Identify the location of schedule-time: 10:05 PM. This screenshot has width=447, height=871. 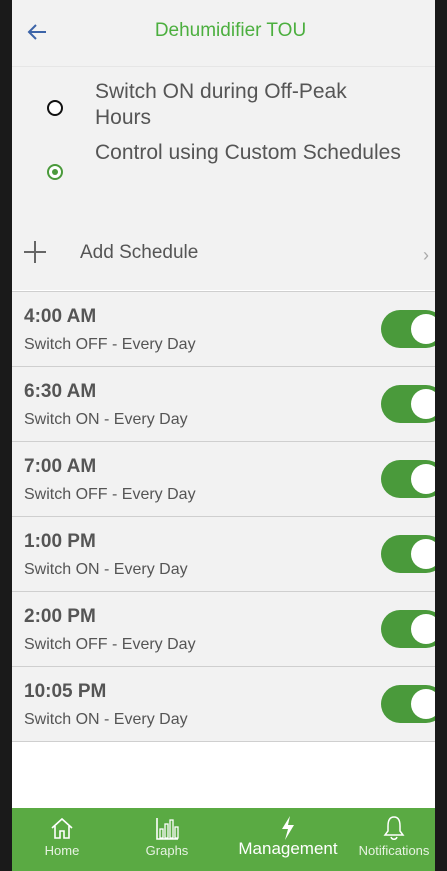
(65, 691).